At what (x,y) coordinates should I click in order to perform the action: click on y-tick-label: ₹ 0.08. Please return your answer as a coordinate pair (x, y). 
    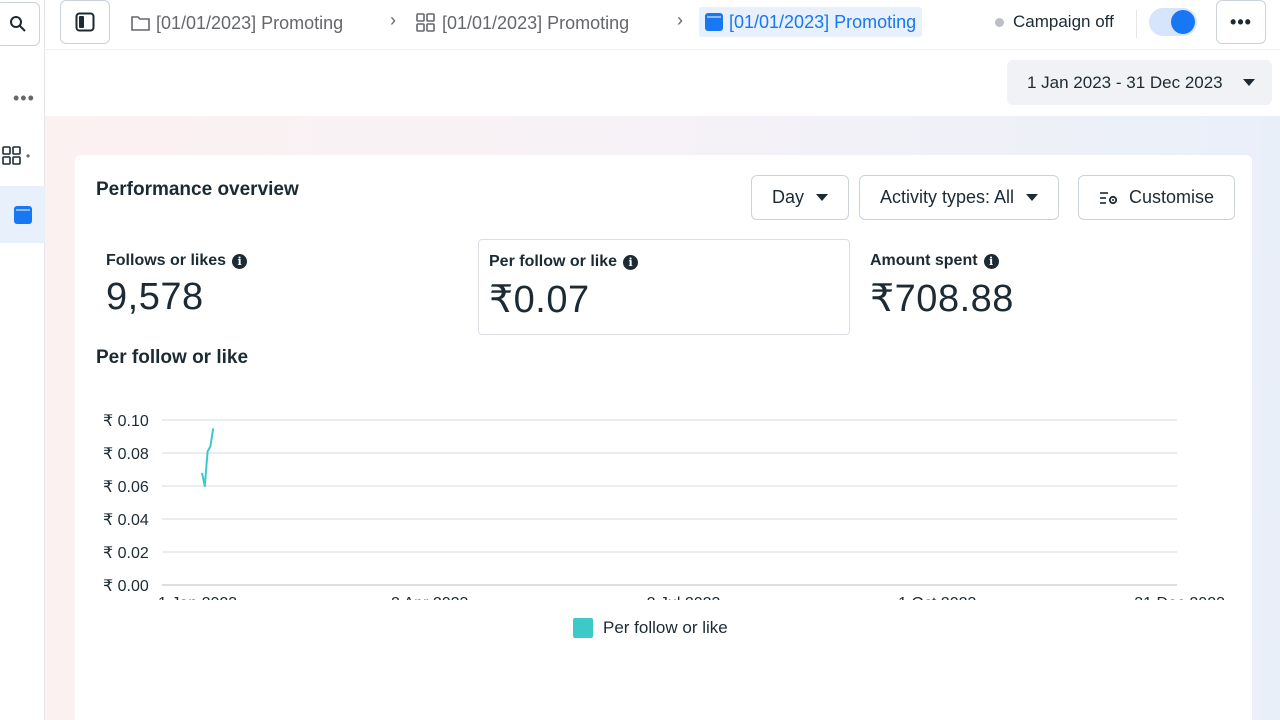
    Looking at the image, I should click on (126, 454).